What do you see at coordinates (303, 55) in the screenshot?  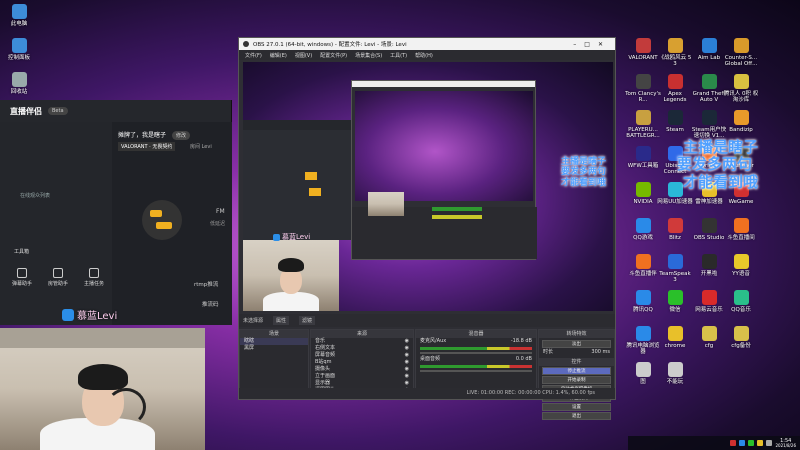 I see `menu-item: 视图(V)` at bounding box center [303, 55].